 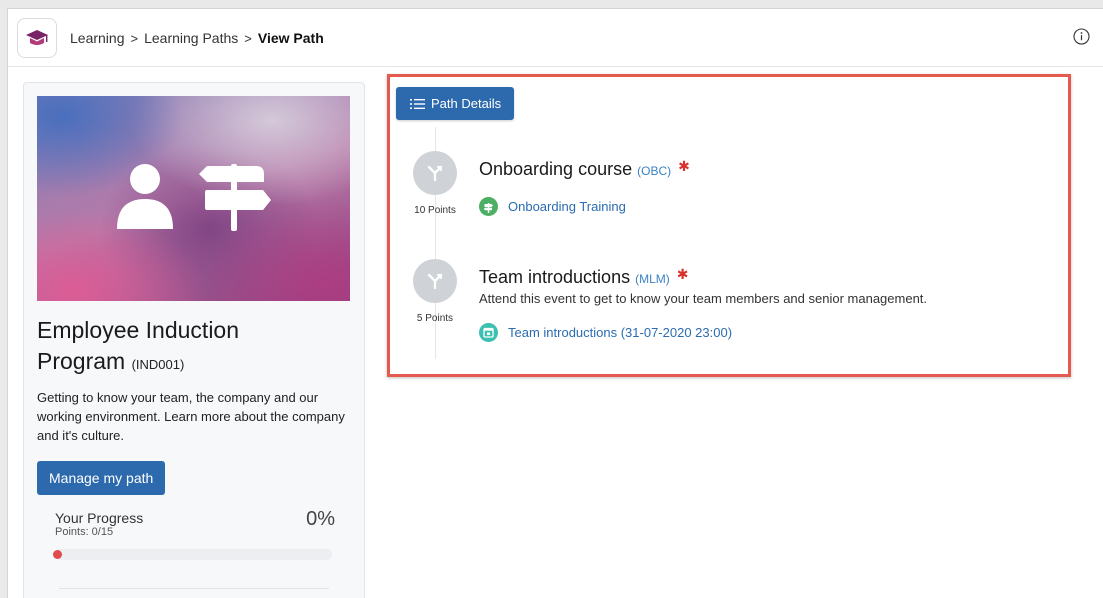 I want to click on breadcrumb-learning-paths: Learning Paths, so click(x=191, y=38).